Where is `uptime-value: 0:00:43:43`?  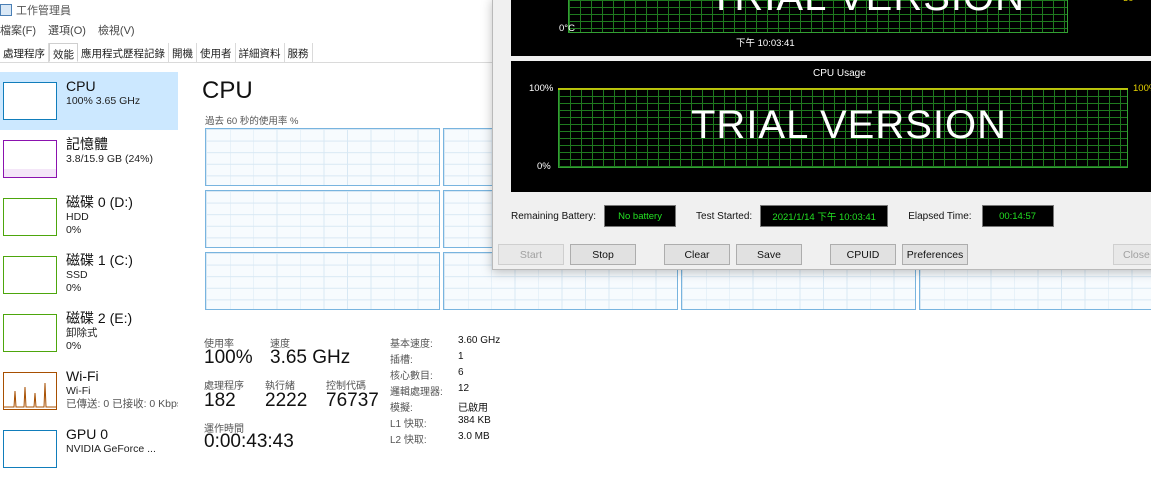 uptime-value: 0:00:43:43 is located at coordinates (249, 441).